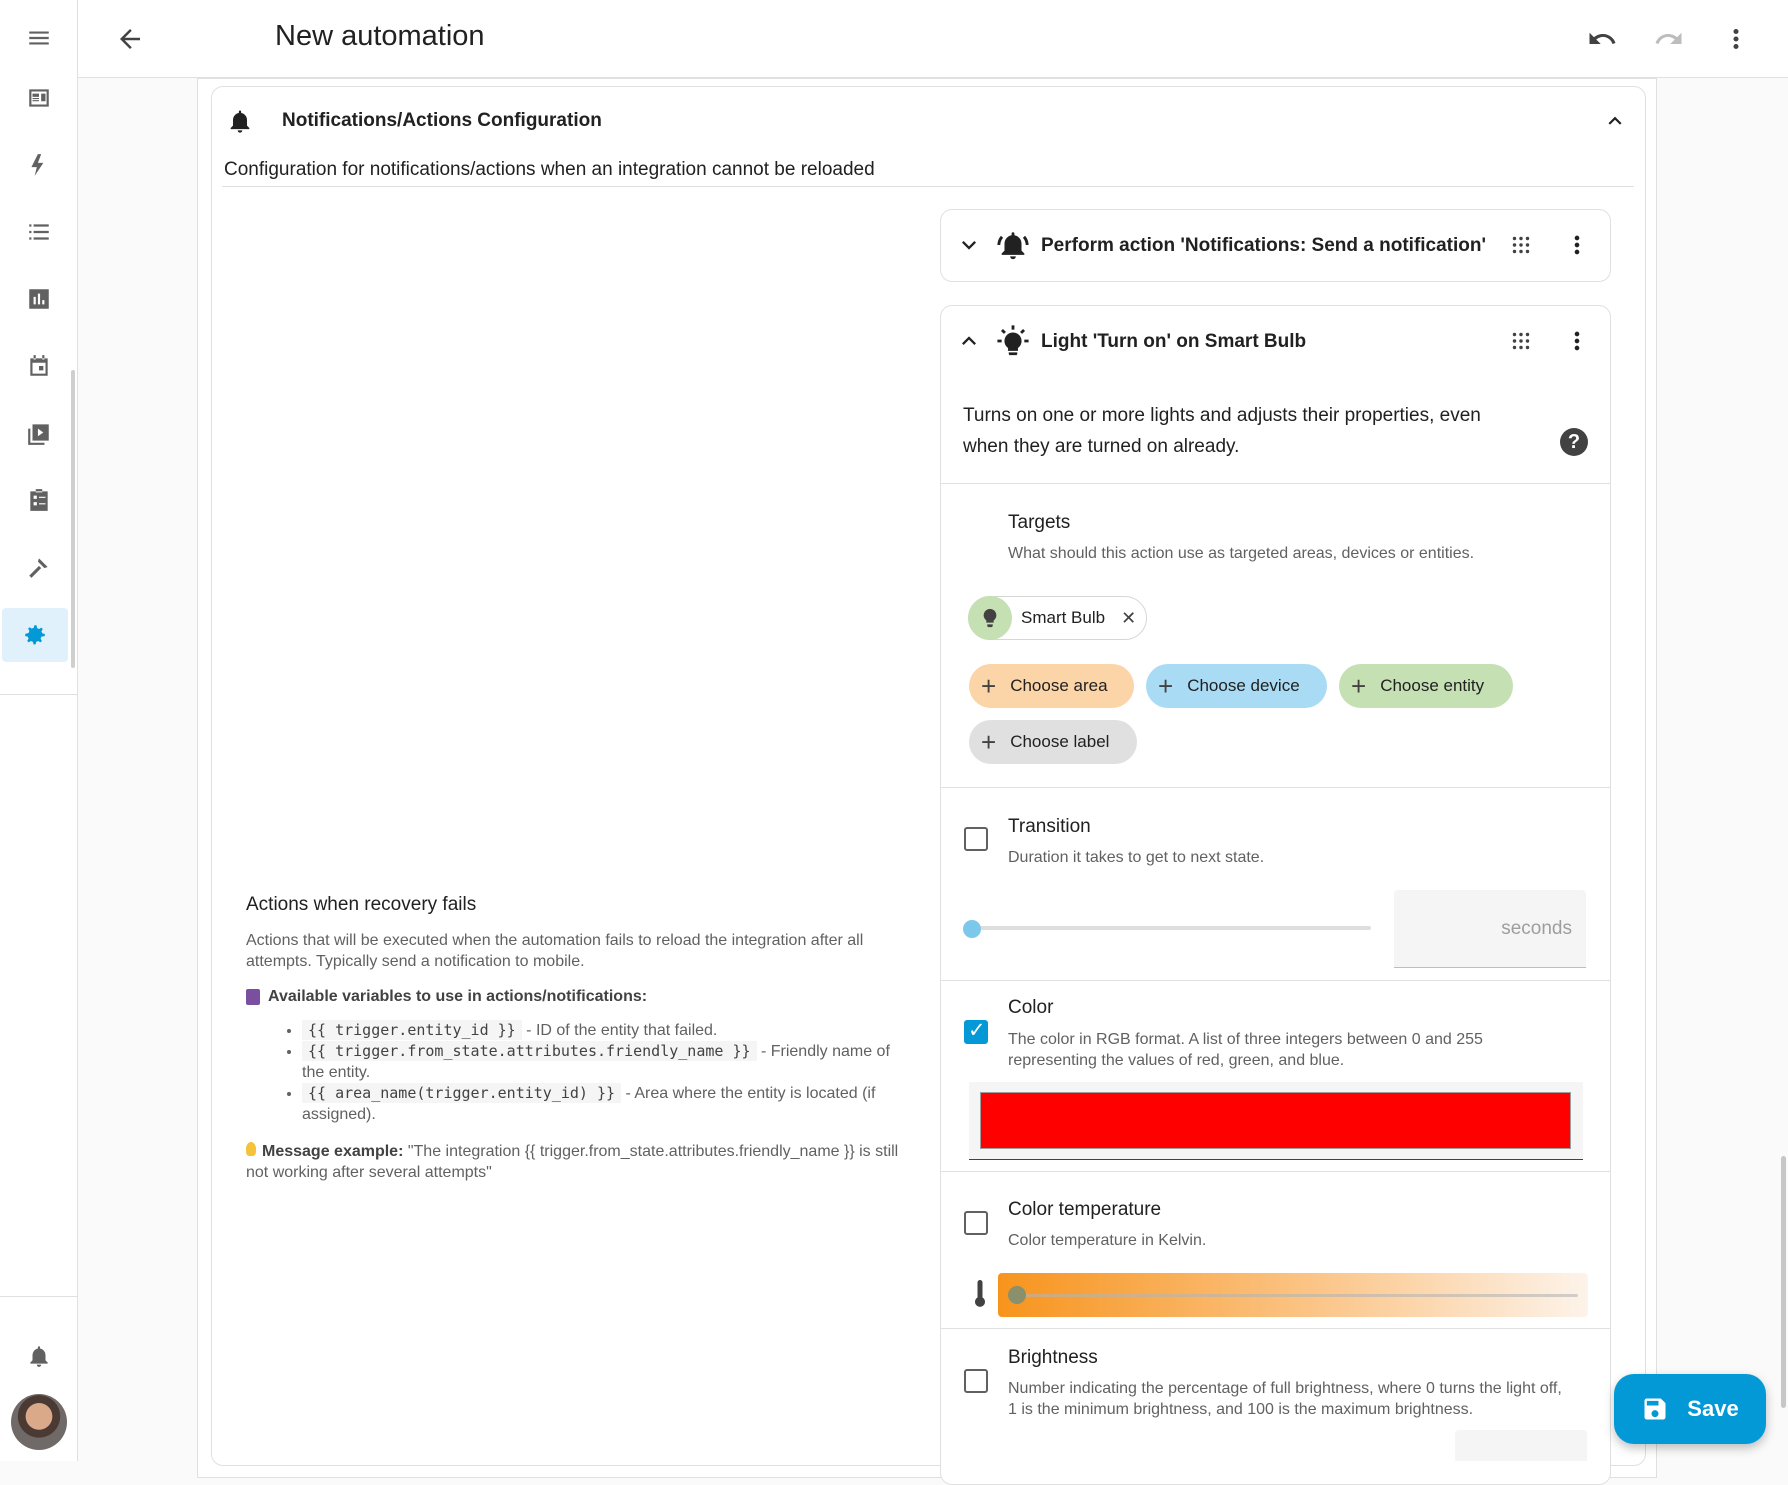 Image resolution: width=1788 pixels, height=1485 pixels. Describe the element at coordinates (1782, 769) in the screenshot. I see `main-scrollbar` at that location.